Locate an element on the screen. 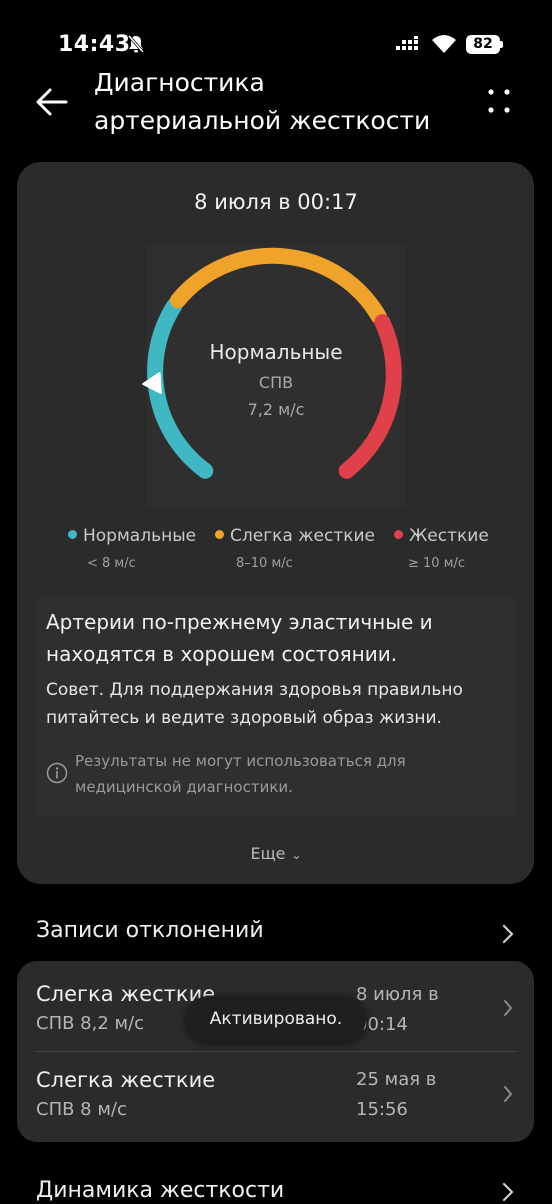 The height and width of the screenshot is (1204, 552). record-date: 25 мая в 15:56 is located at coordinates (396, 1094).